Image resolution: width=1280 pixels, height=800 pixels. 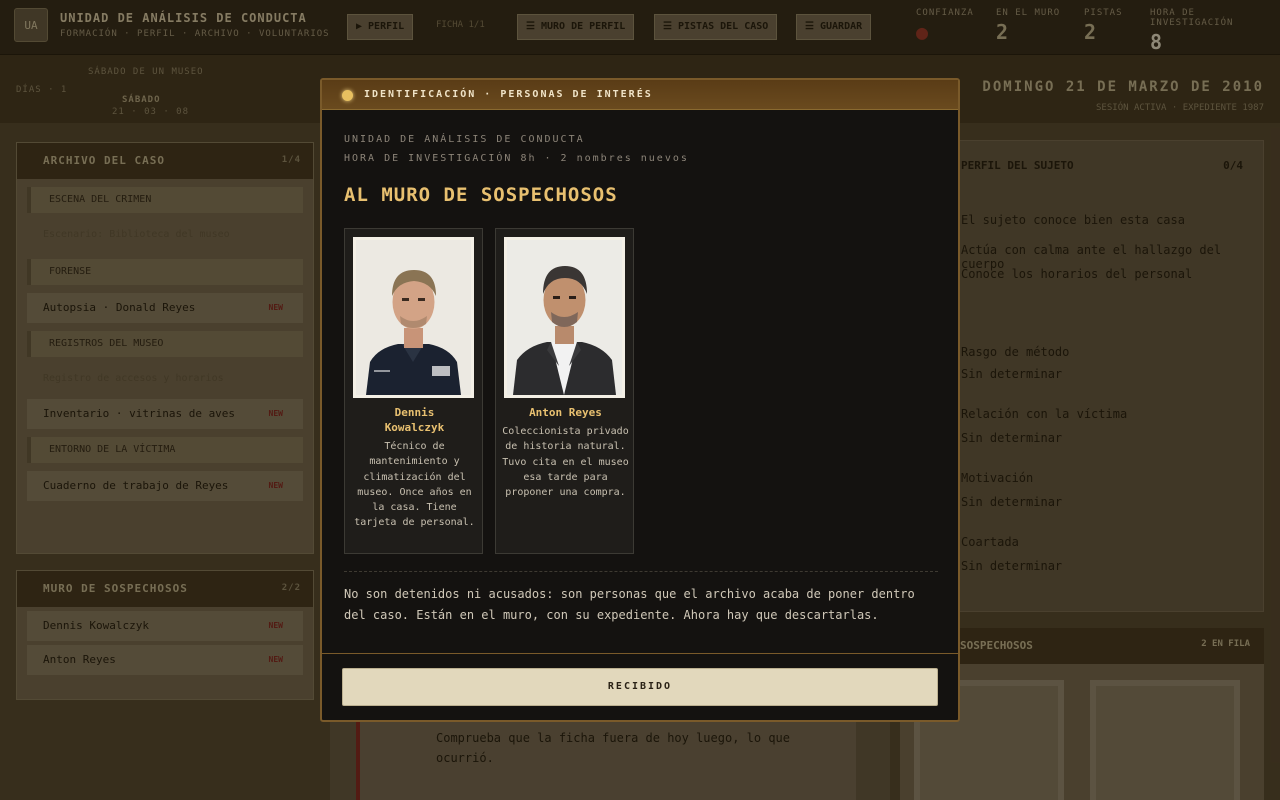 What do you see at coordinates (641, 571) in the screenshot?
I see `divider` at bounding box center [641, 571].